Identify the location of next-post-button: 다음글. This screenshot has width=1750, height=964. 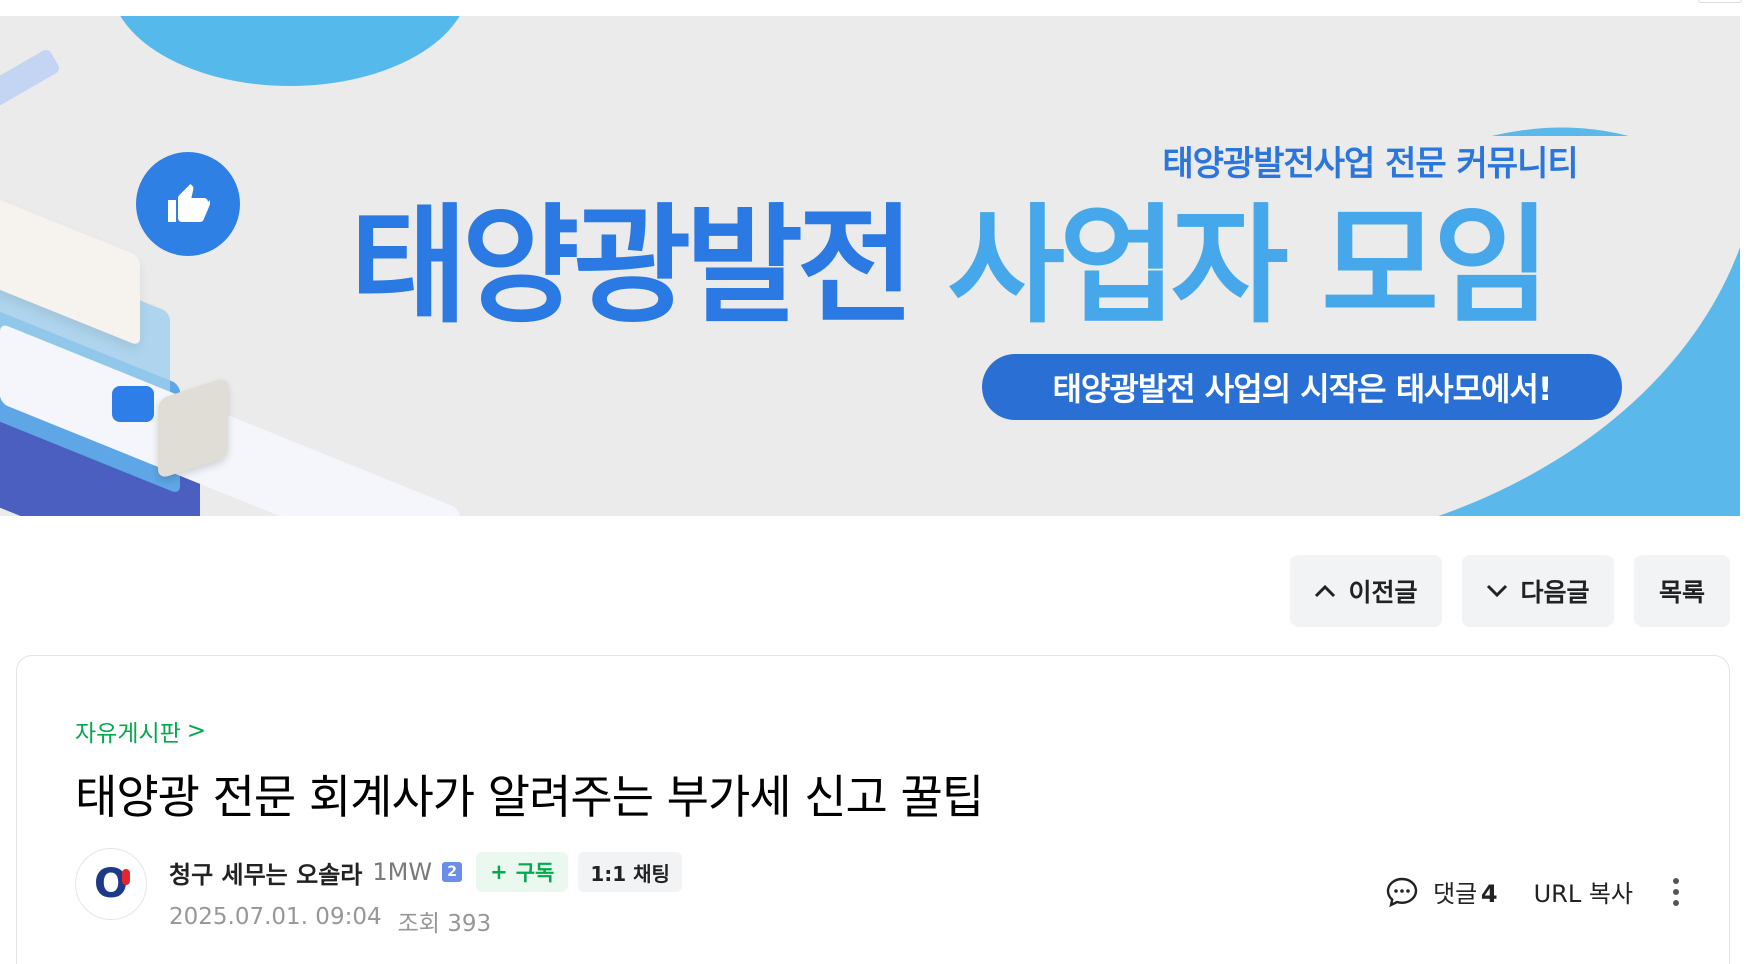
(1538, 591).